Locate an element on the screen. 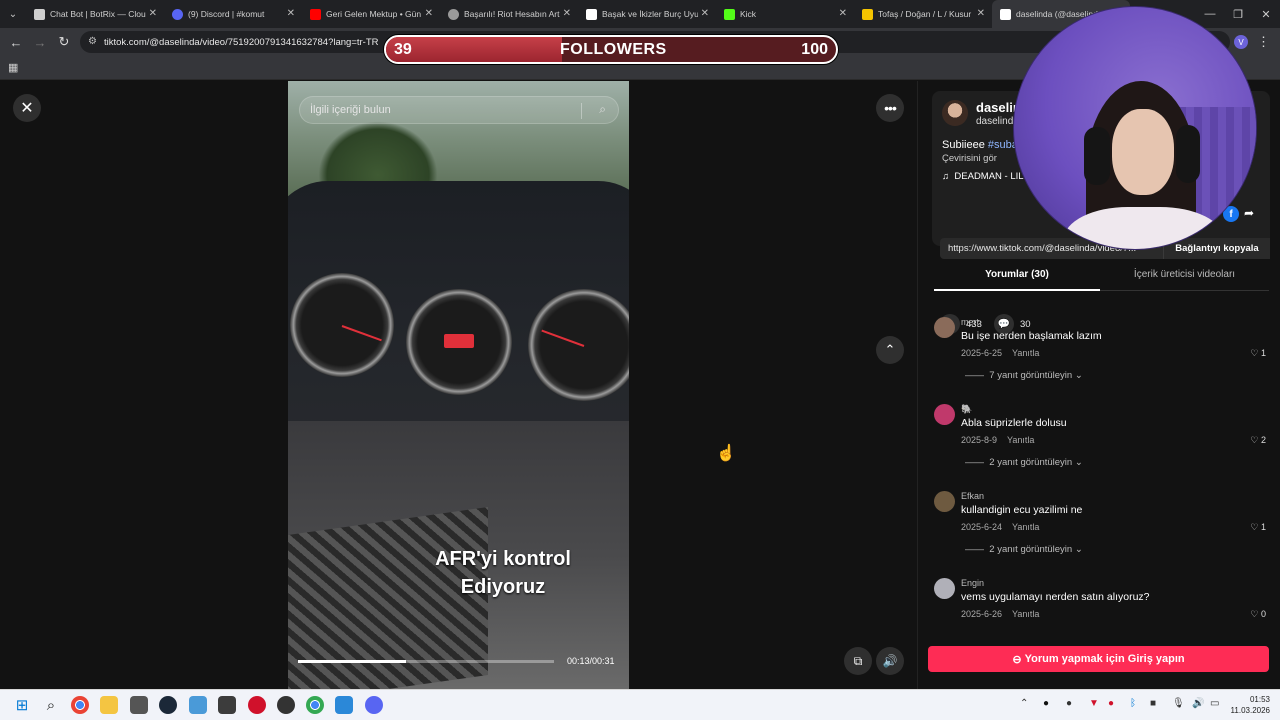 The image size is (1280, 720). file-explorer-icon is located at coordinates (109, 705).